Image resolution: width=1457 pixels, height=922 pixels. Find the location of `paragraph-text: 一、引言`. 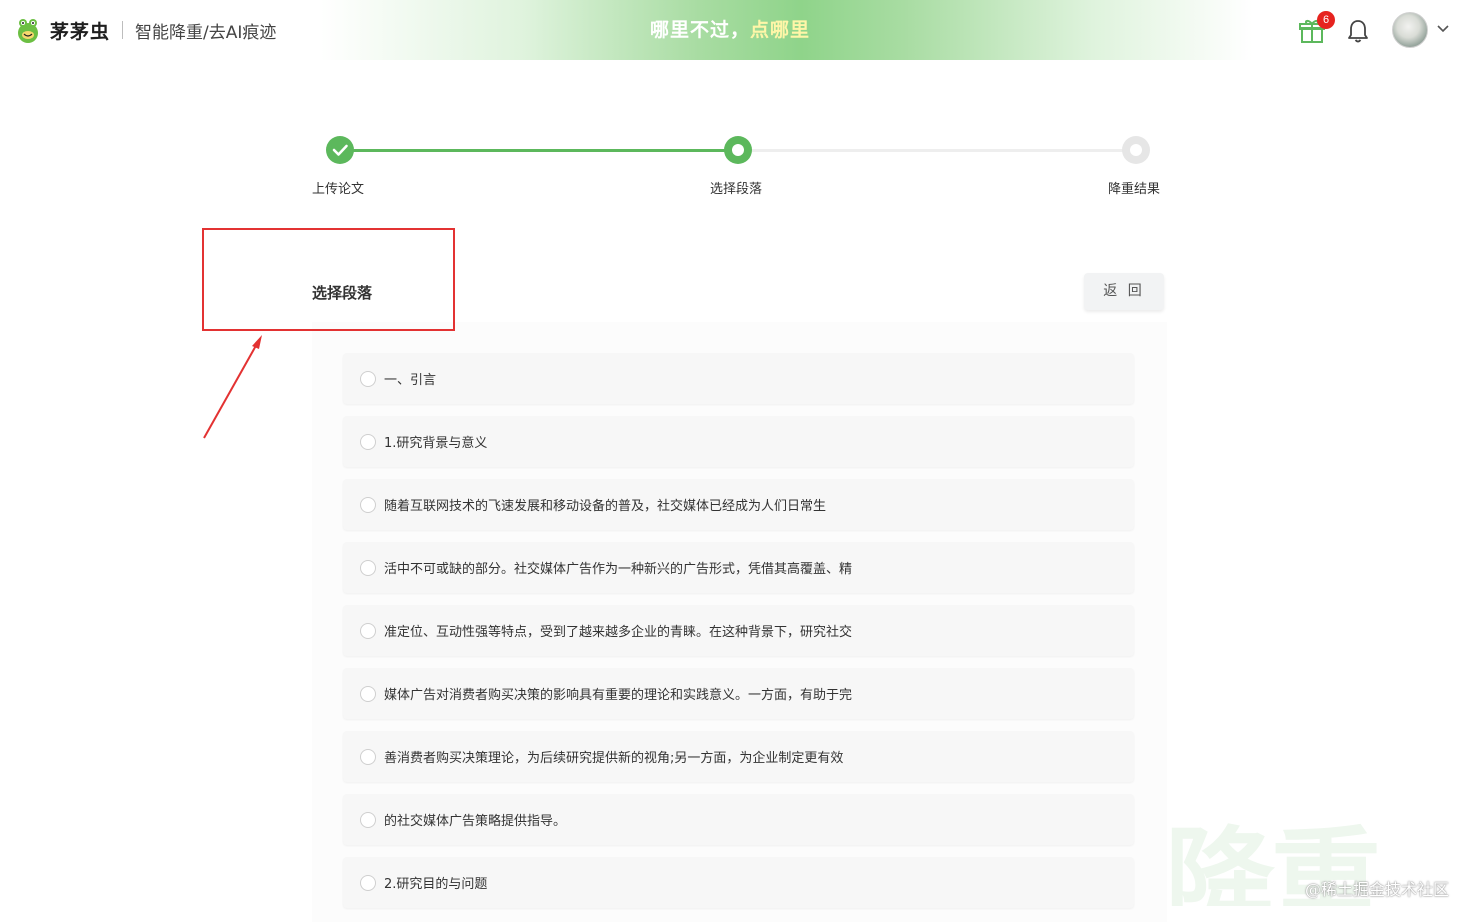

paragraph-text: 一、引言 is located at coordinates (410, 380).